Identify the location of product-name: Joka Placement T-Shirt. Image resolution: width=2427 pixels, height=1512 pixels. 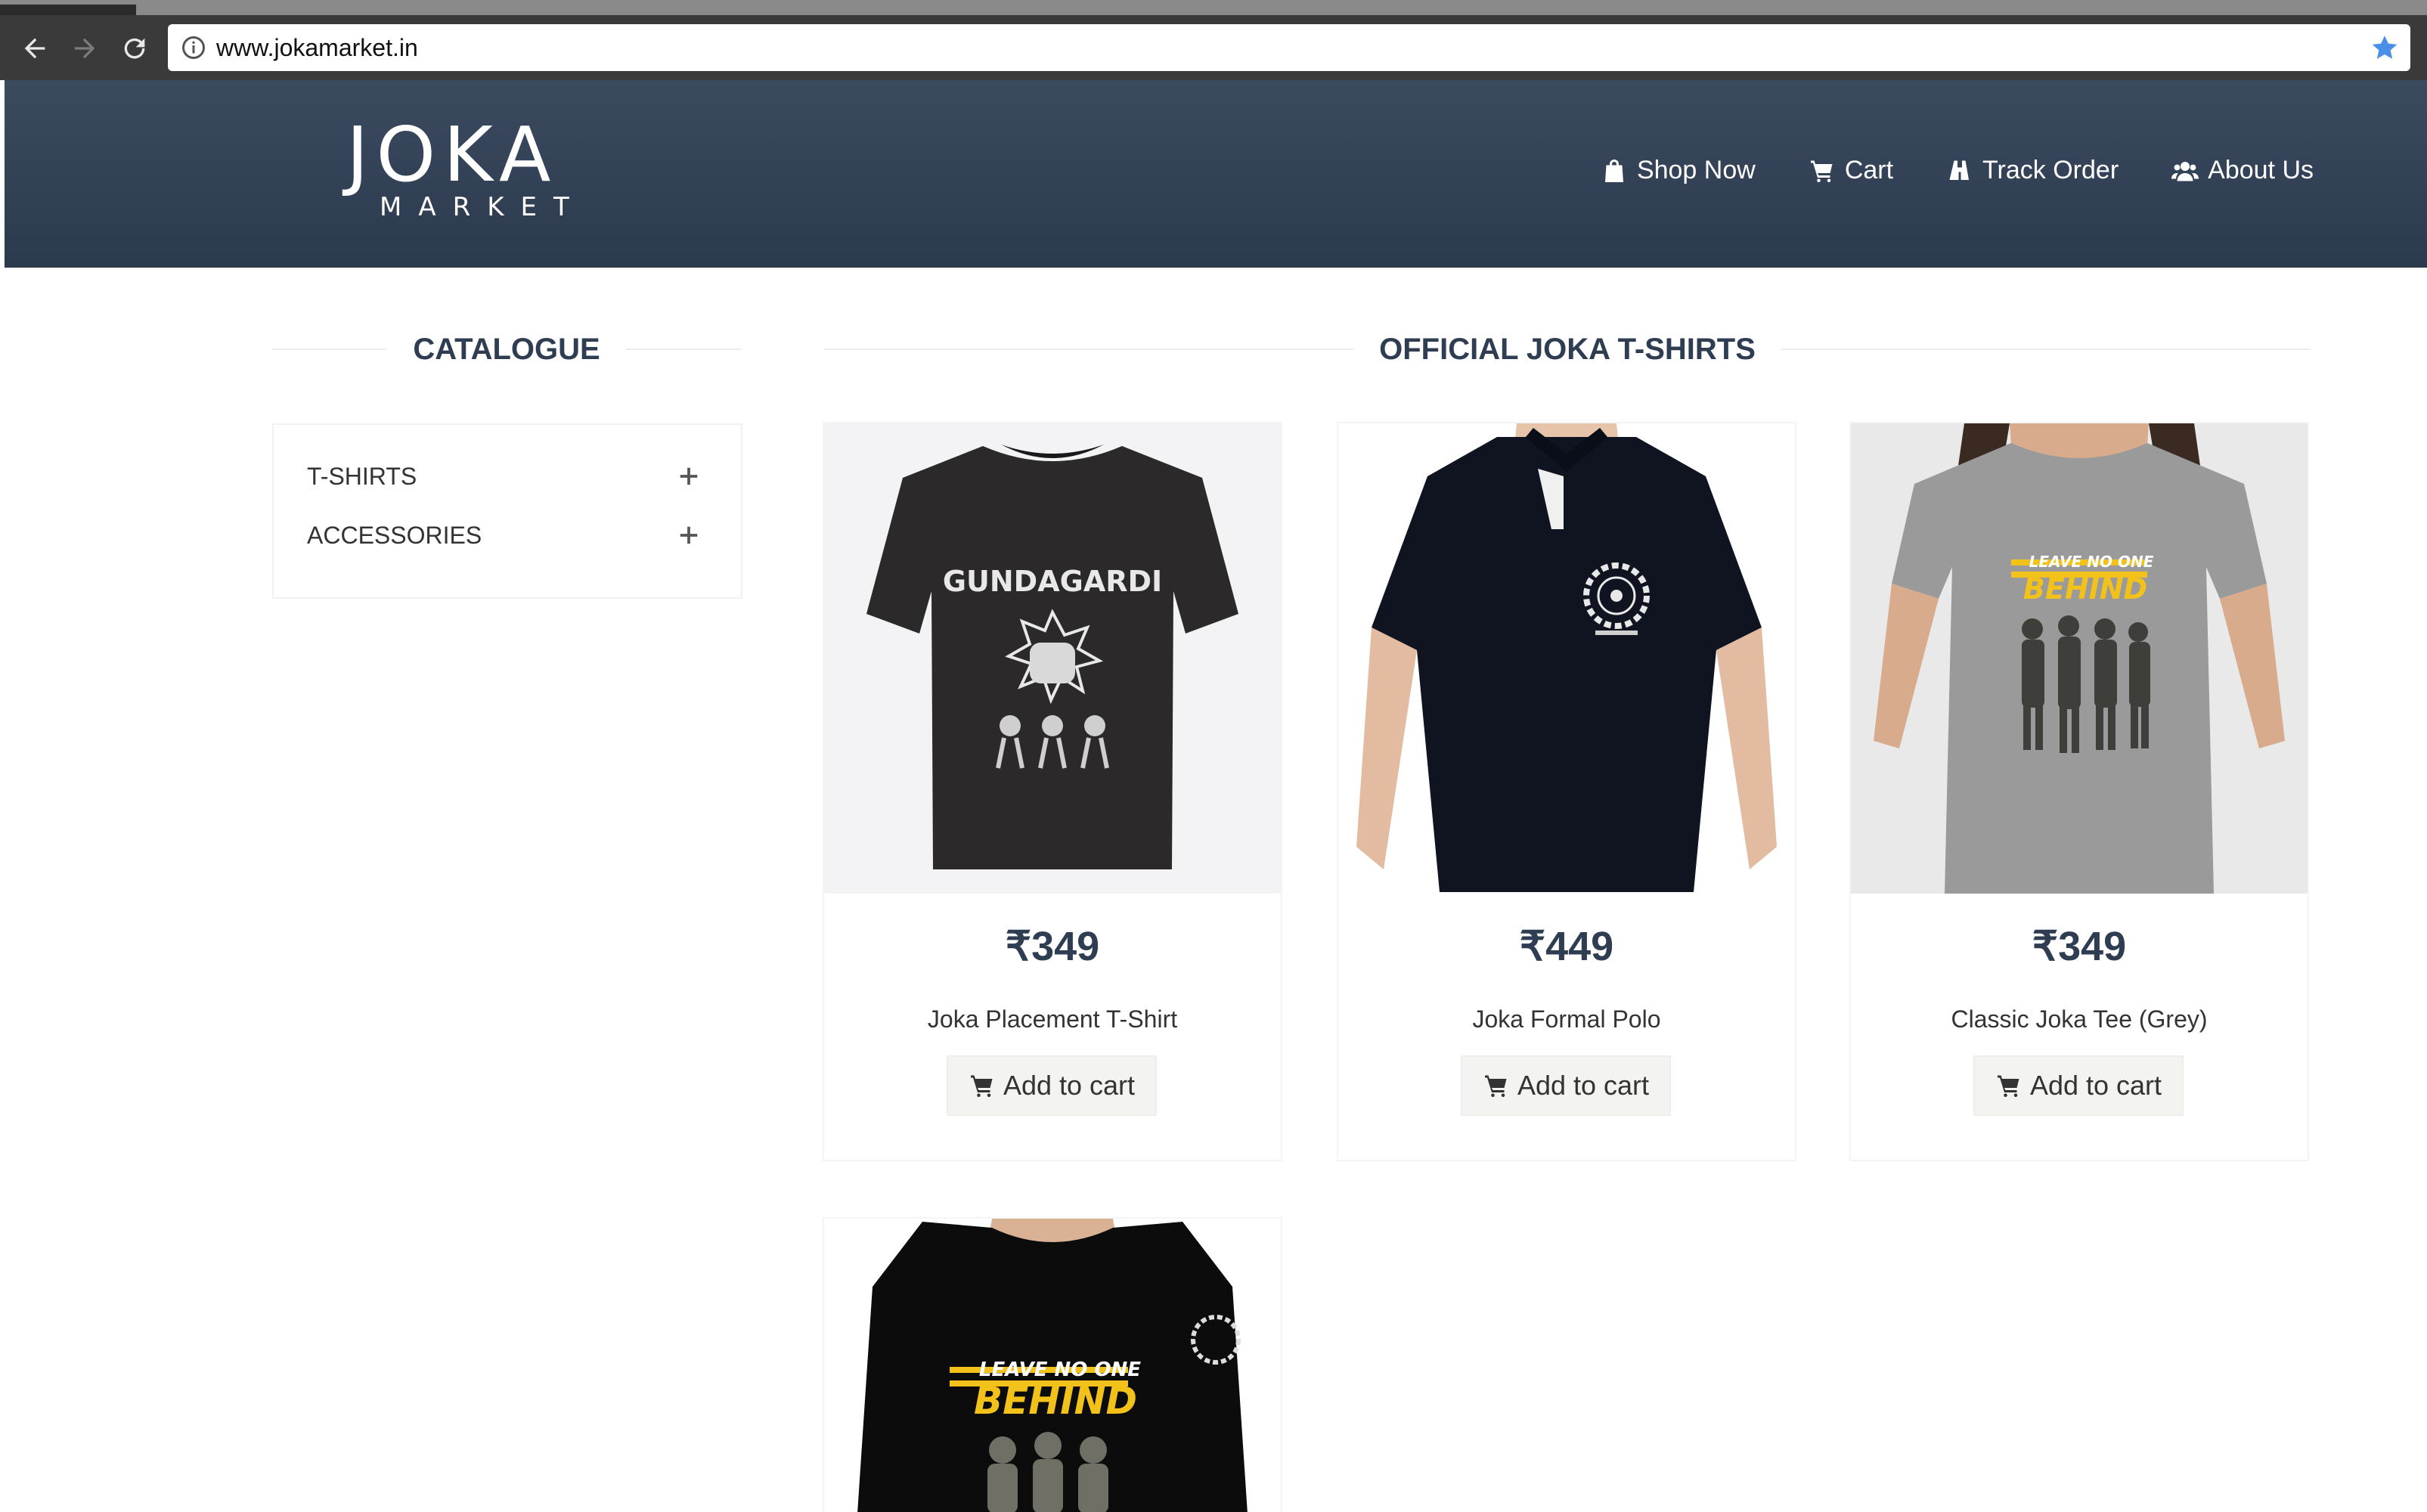
(1052, 1019).